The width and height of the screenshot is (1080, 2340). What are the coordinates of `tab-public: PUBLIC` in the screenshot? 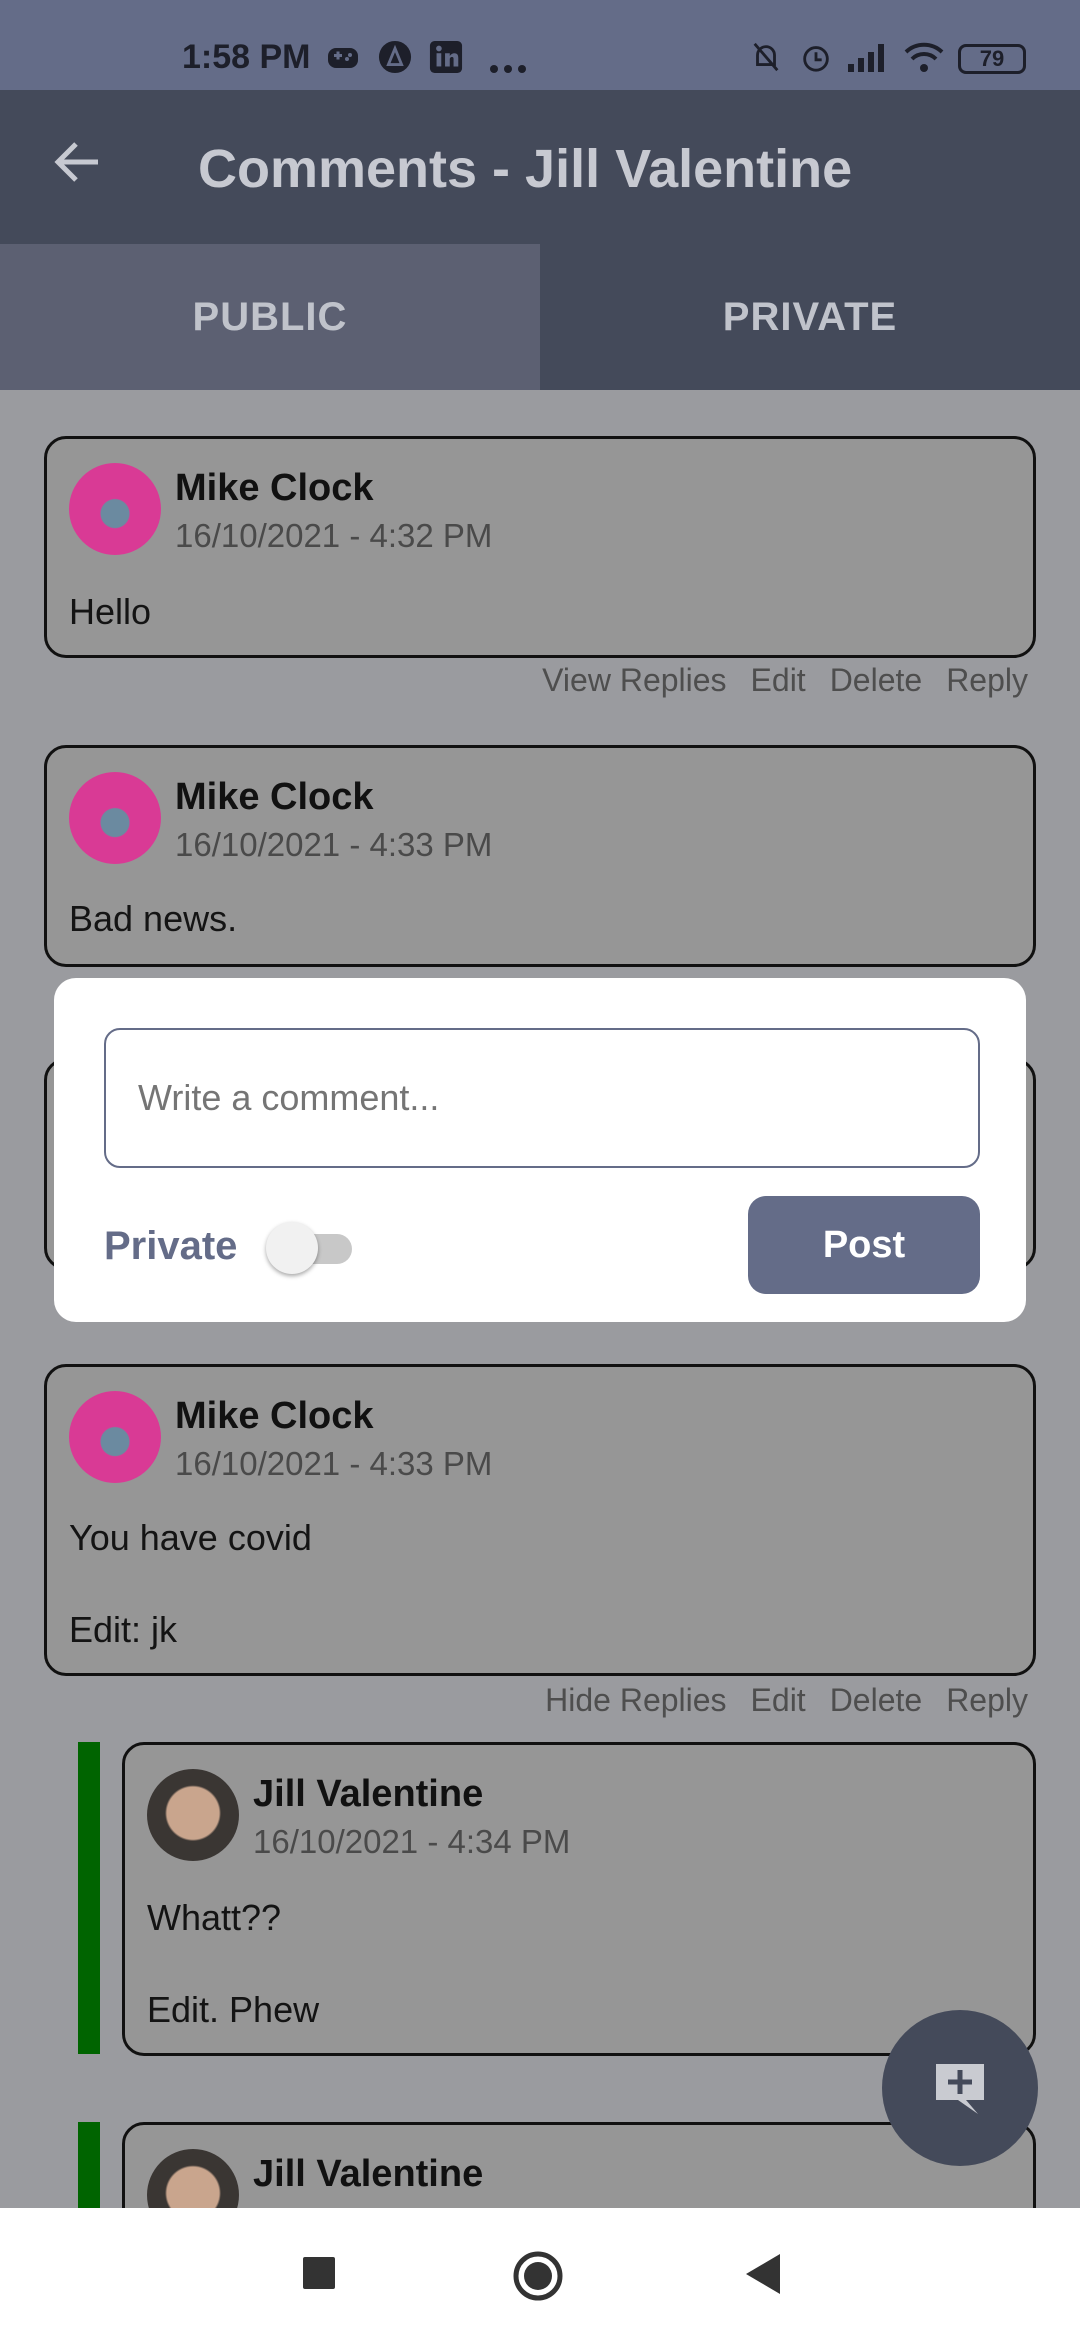 It's located at (270, 317).